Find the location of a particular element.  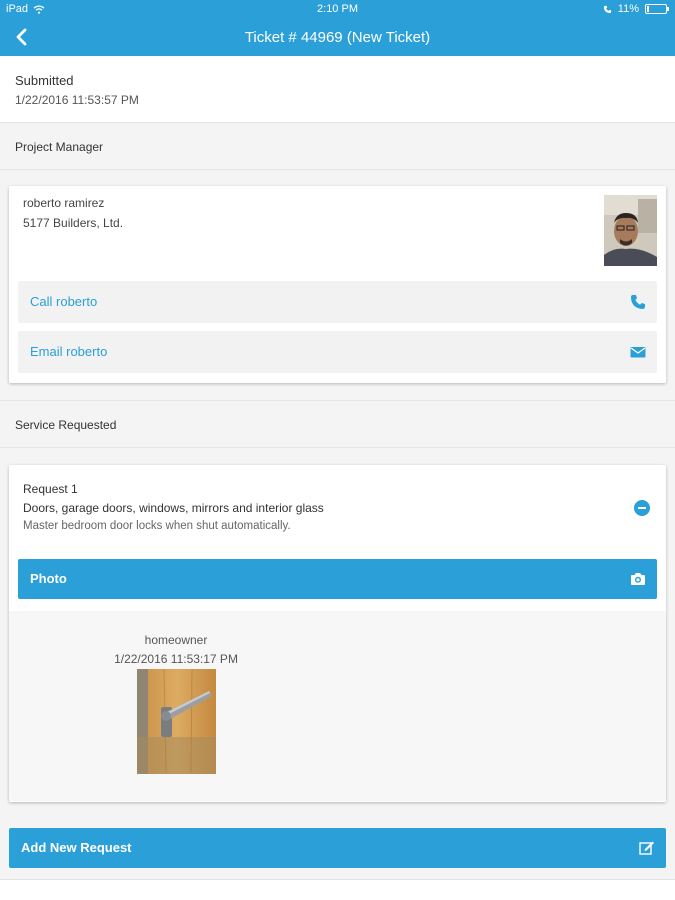

add-new-request-label: Add New Request is located at coordinates (76, 847).